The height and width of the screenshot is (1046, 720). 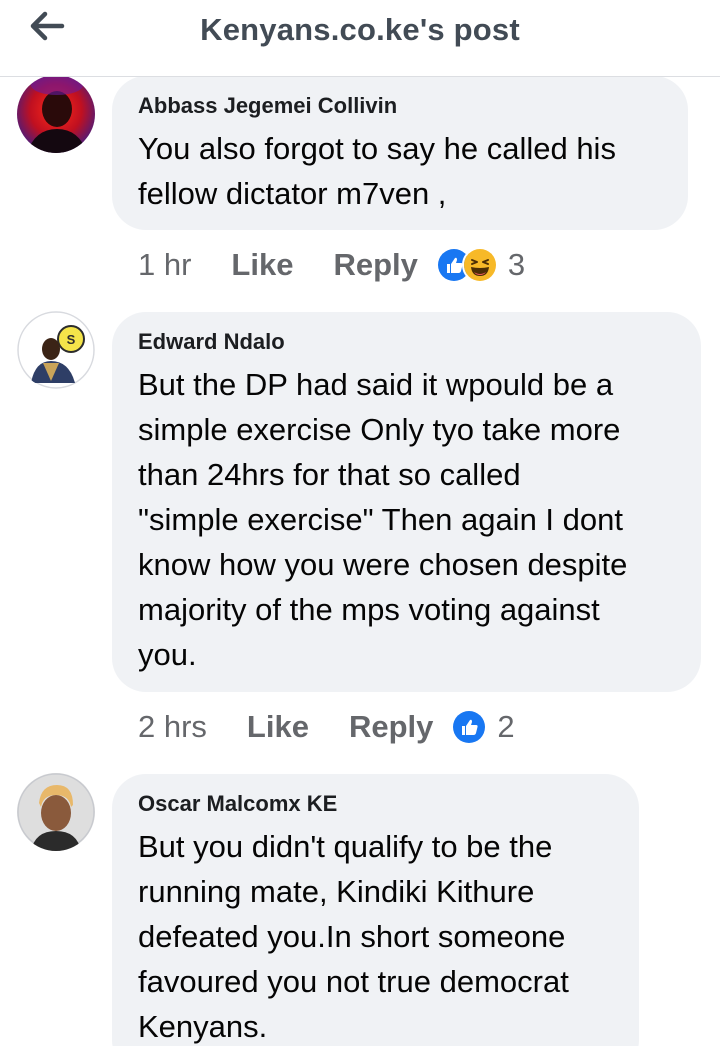 I want to click on comment-author: Oscar Malcomx KE, so click(x=375, y=804).